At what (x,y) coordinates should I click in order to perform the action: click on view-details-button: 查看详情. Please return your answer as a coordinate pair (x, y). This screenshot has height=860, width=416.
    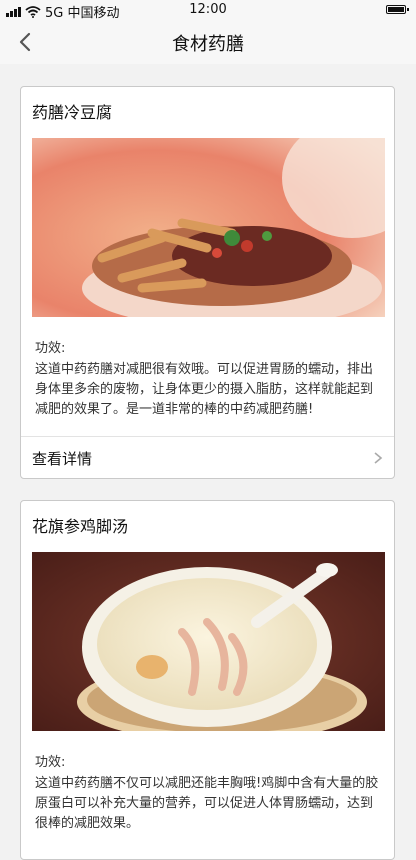
    Looking at the image, I should click on (207, 457).